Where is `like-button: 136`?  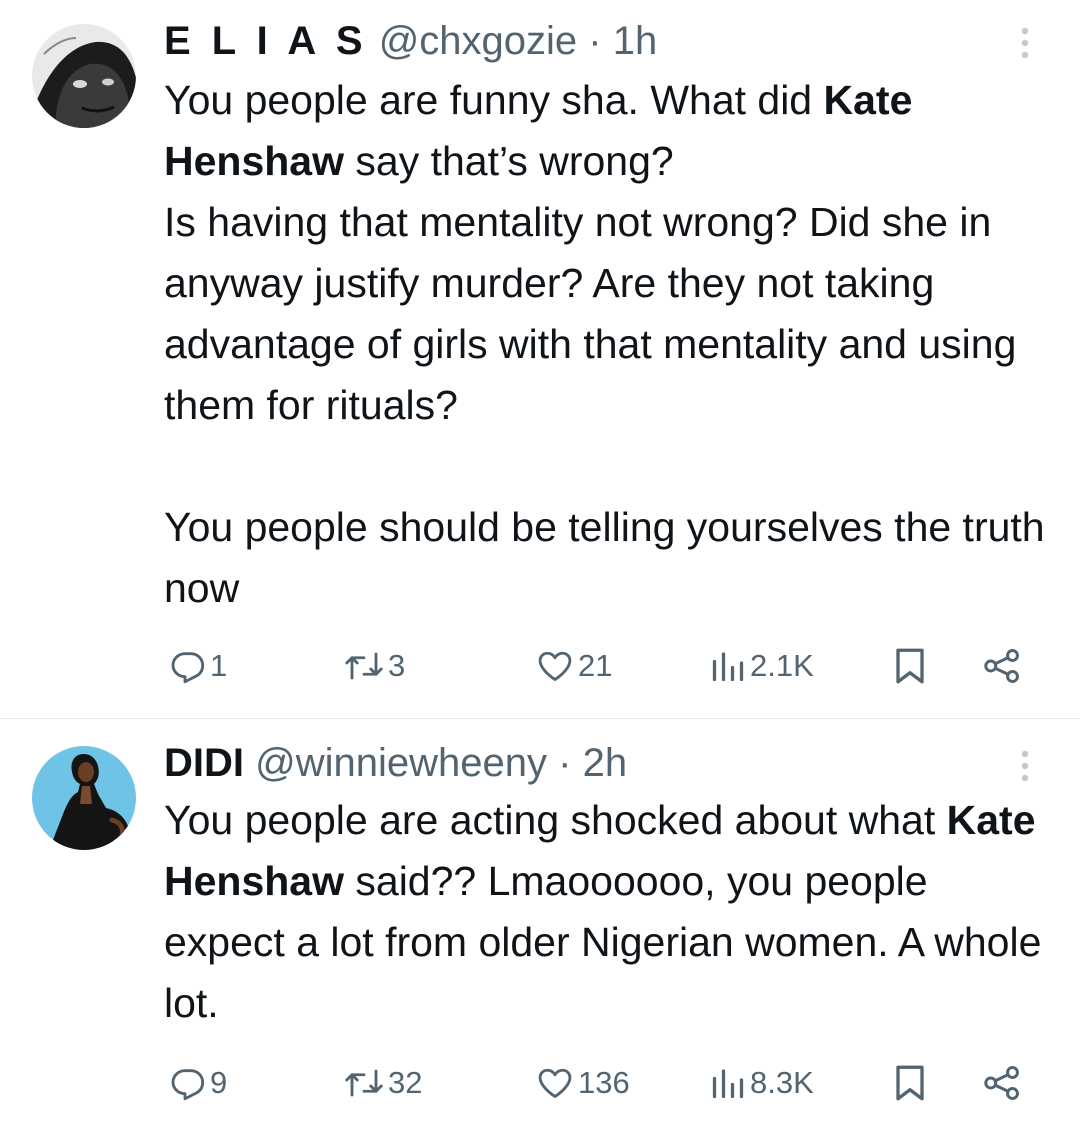
like-button: 136 is located at coordinates (583, 1083).